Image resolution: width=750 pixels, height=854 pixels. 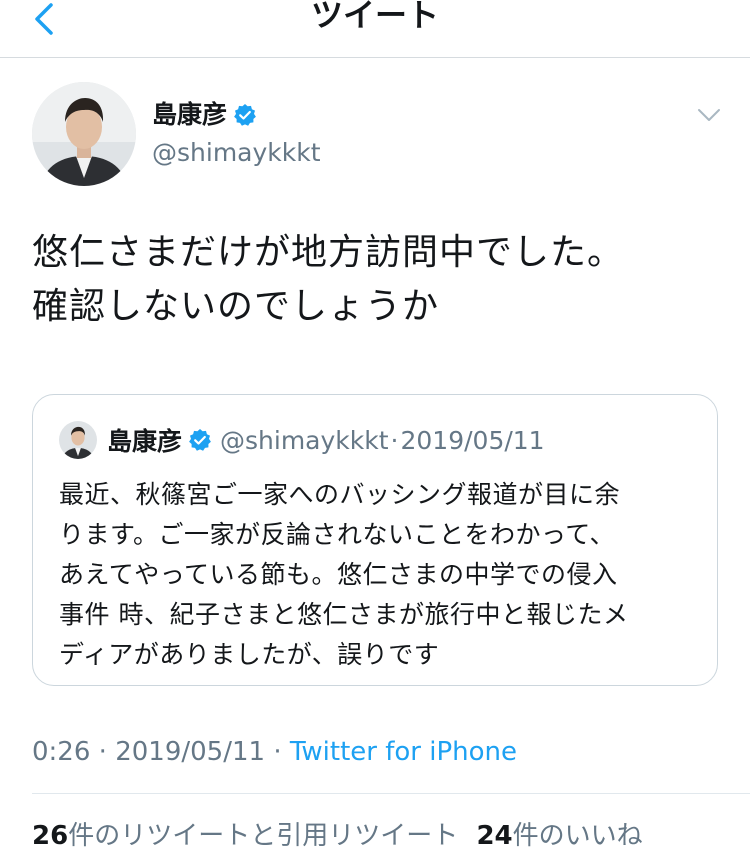 I want to click on retweet-stat: 26件のリツイートと引用リツイート, so click(x=245, y=836).